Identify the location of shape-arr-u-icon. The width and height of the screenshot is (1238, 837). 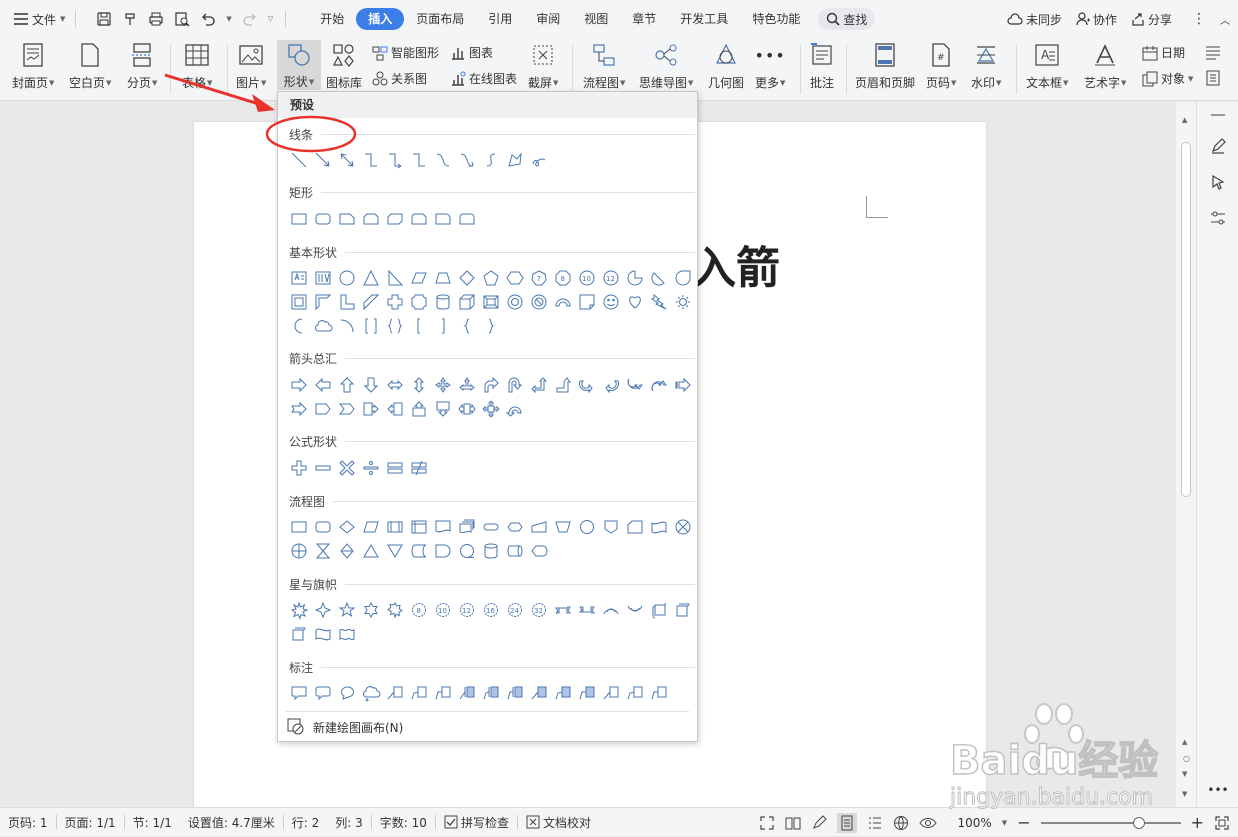
(347, 385).